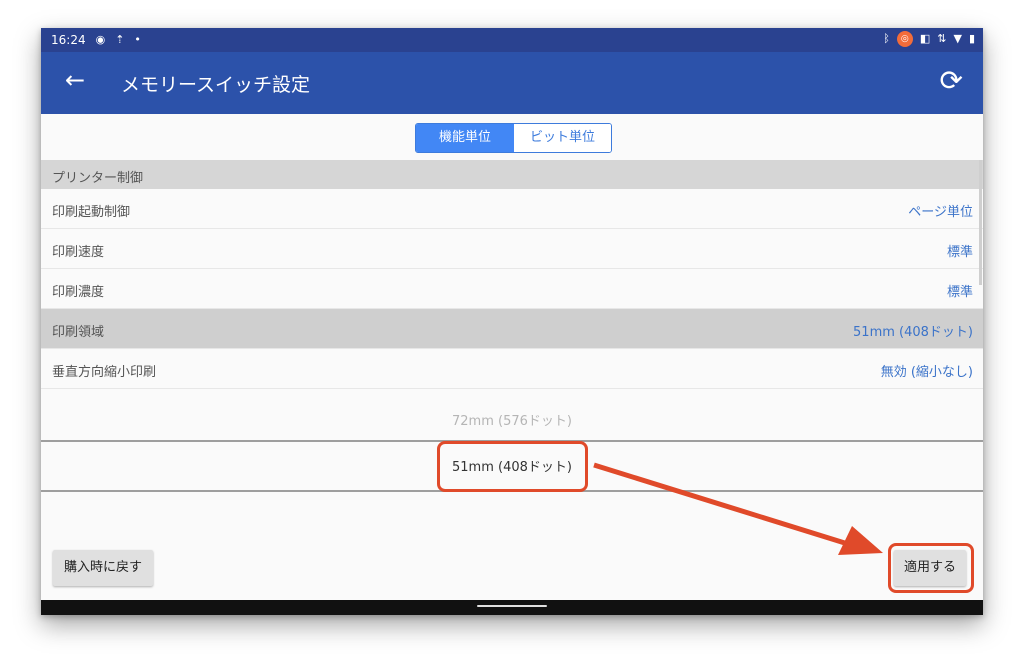  What do you see at coordinates (465, 138) in the screenshot?
I see `segment-function-unit: 機能単位` at bounding box center [465, 138].